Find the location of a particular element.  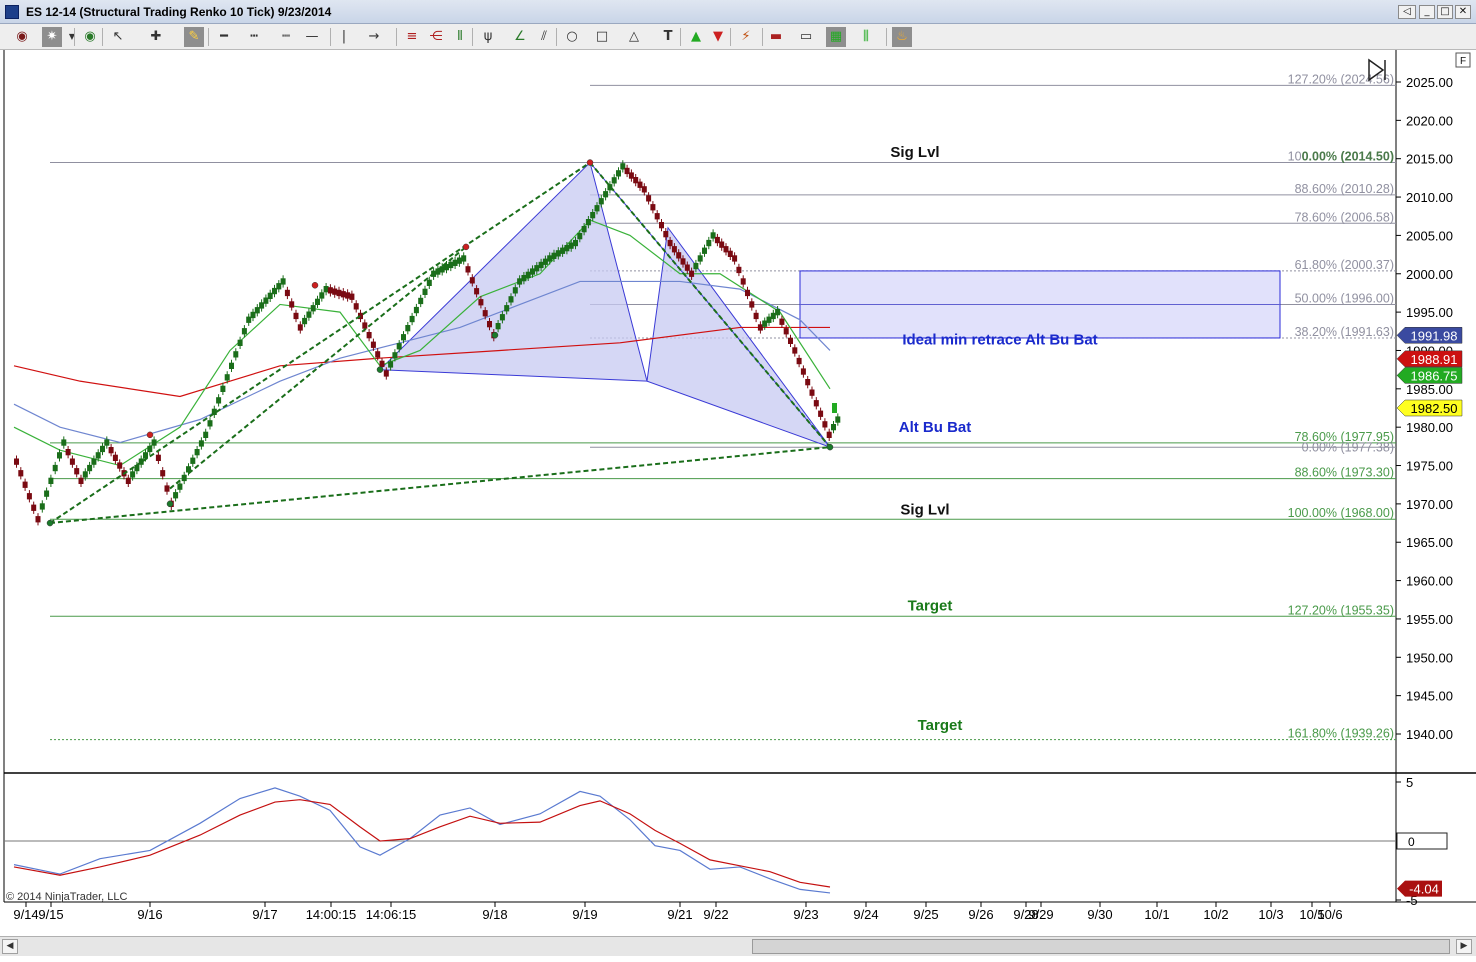

annotation-label: Sig Lvl is located at coordinates (914, 152).